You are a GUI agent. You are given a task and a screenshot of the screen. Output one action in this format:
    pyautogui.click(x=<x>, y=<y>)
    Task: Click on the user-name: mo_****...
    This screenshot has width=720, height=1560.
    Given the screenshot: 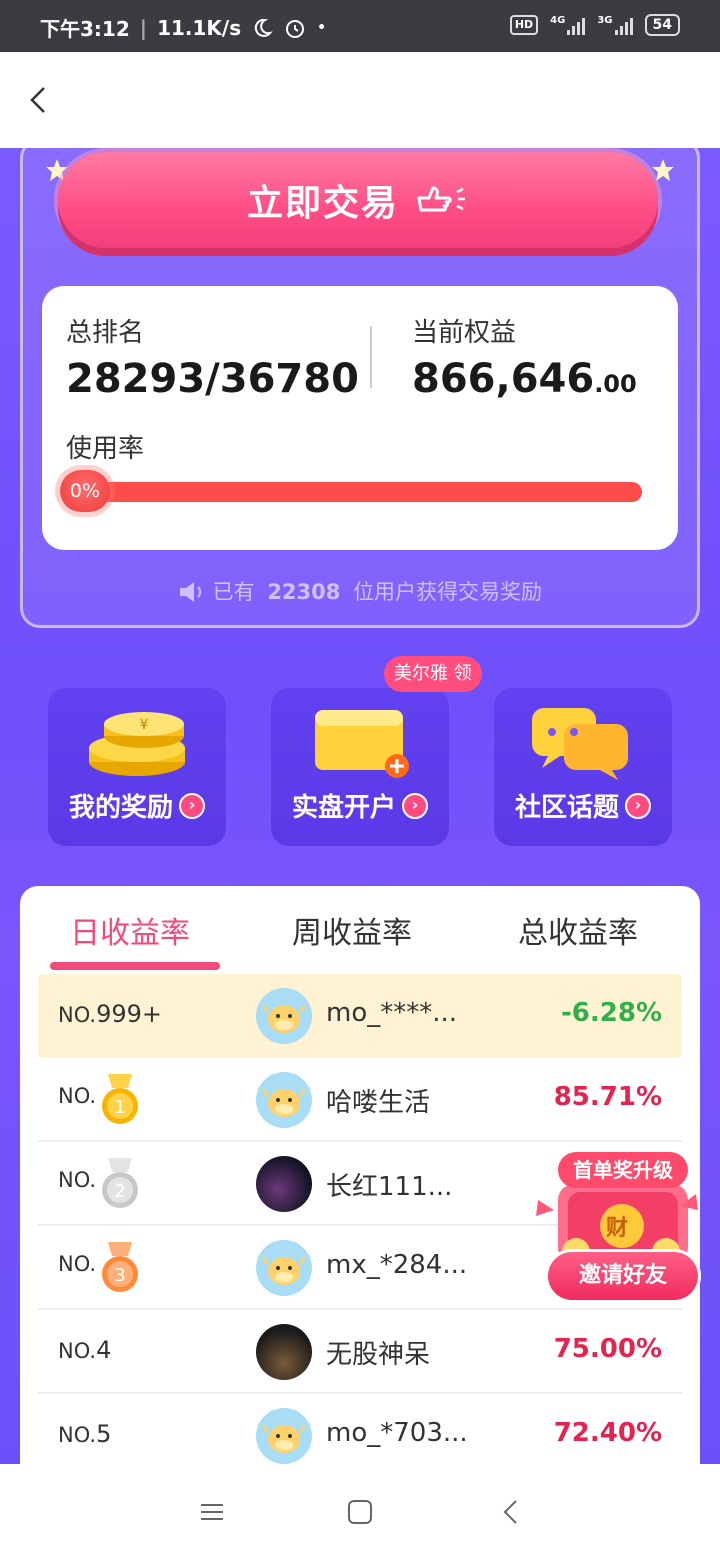 What is the action you would take?
    pyautogui.click(x=392, y=1013)
    